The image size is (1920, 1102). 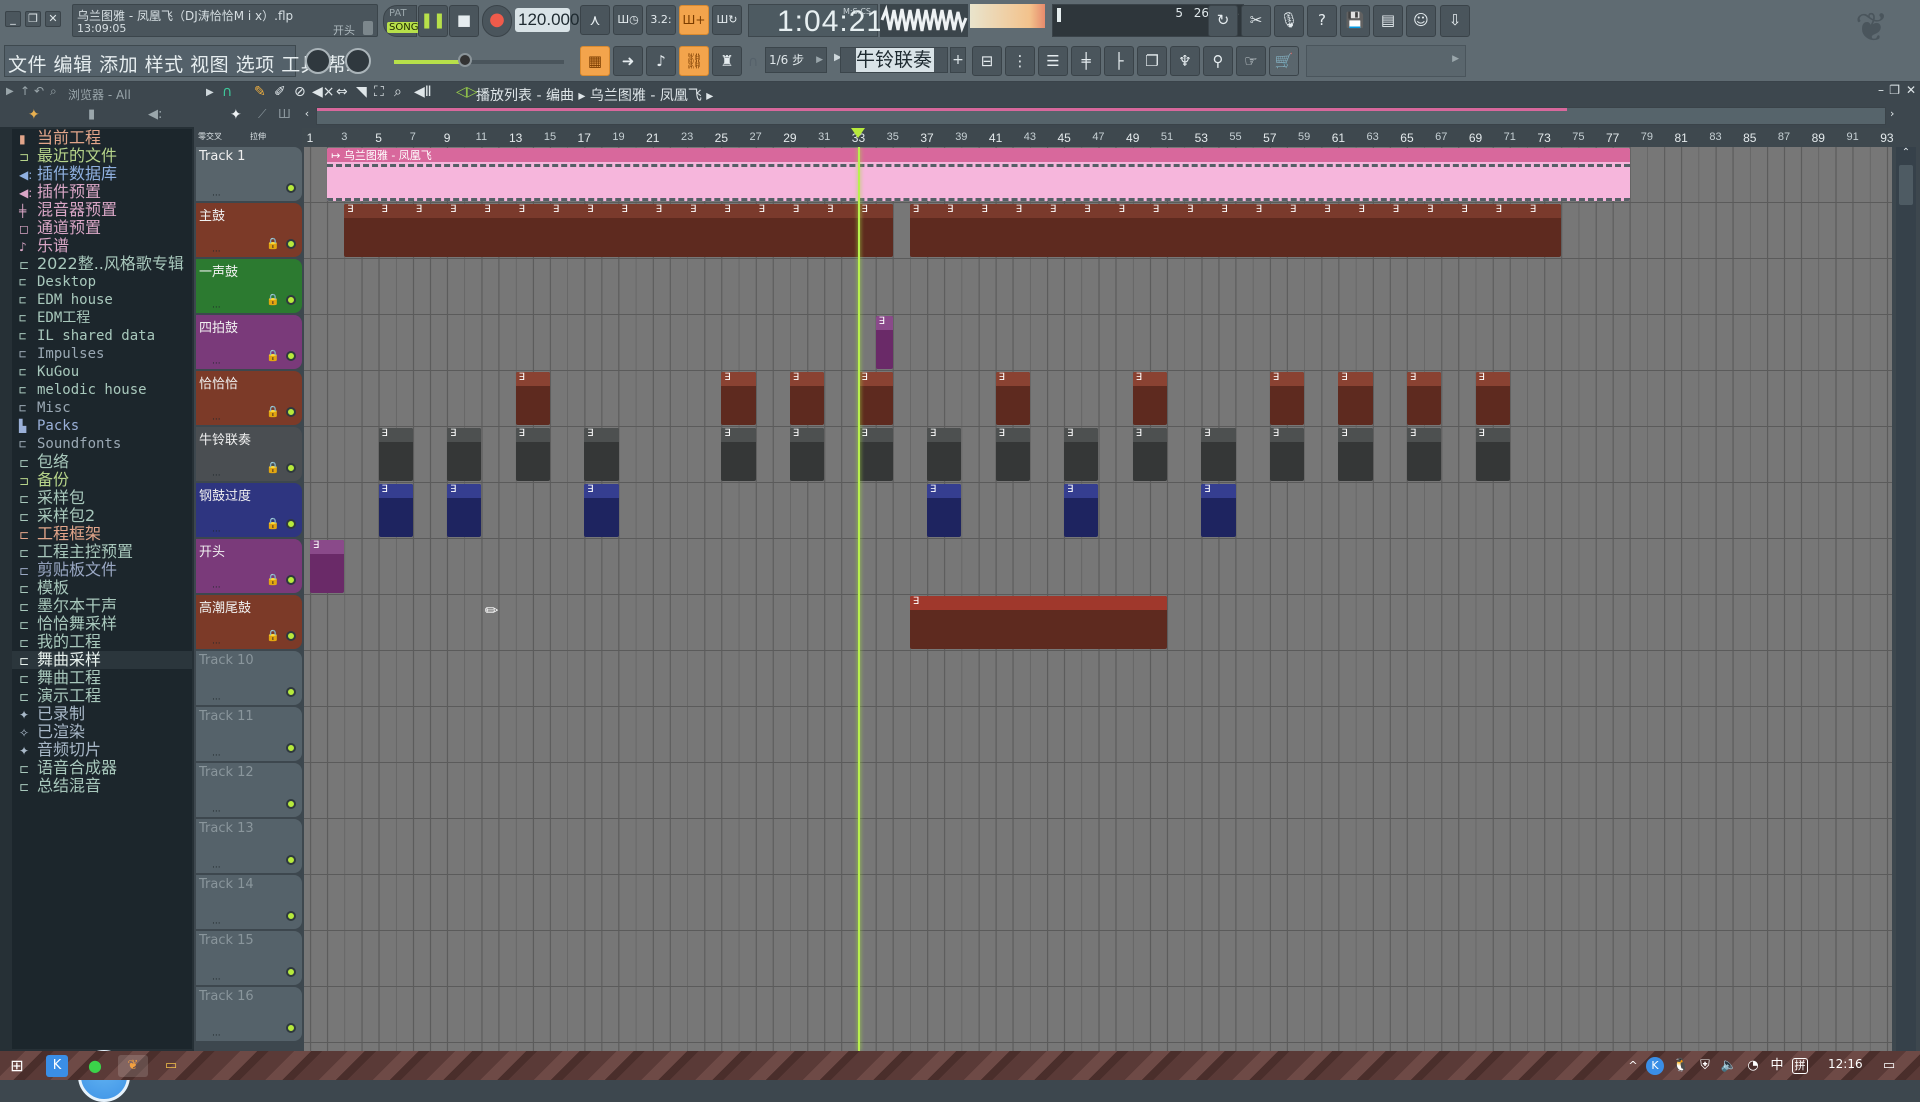 I want to click on channel-rack-button: ☰, so click(x=1053, y=61).